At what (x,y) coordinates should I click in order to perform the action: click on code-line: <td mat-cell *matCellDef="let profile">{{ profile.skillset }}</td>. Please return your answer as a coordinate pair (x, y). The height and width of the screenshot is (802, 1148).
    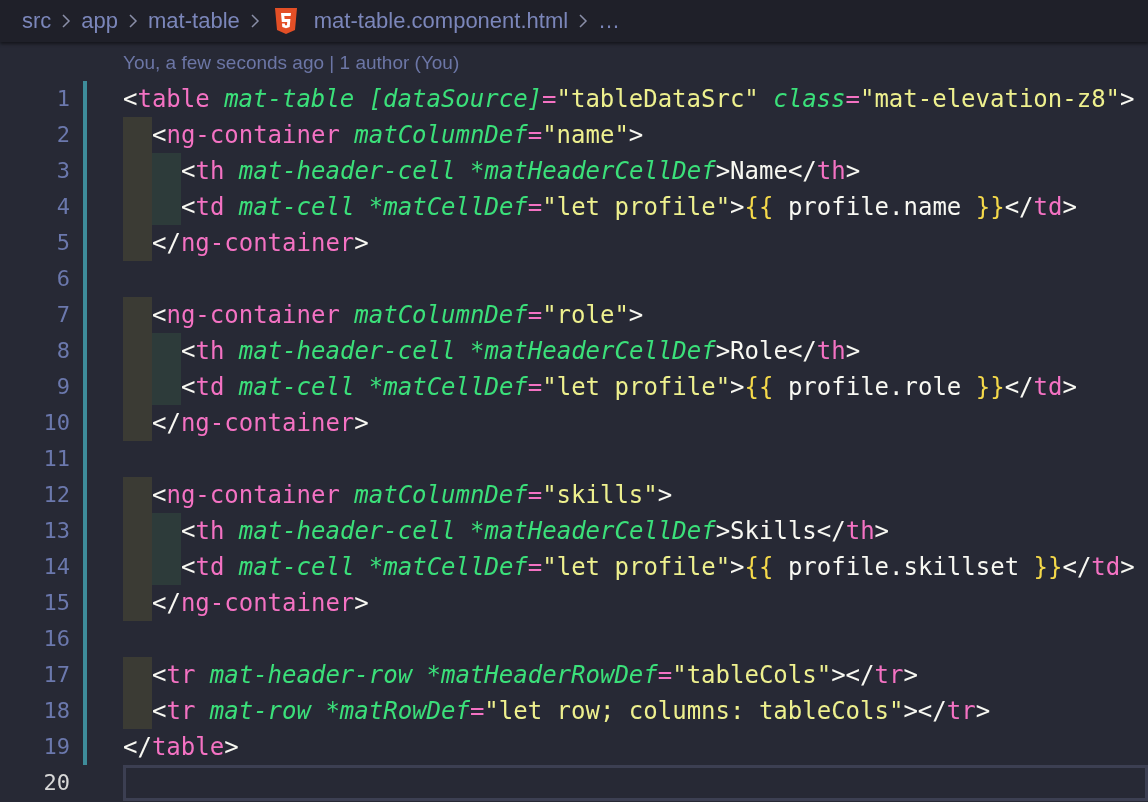
    Looking at the image, I should click on (658, 567).